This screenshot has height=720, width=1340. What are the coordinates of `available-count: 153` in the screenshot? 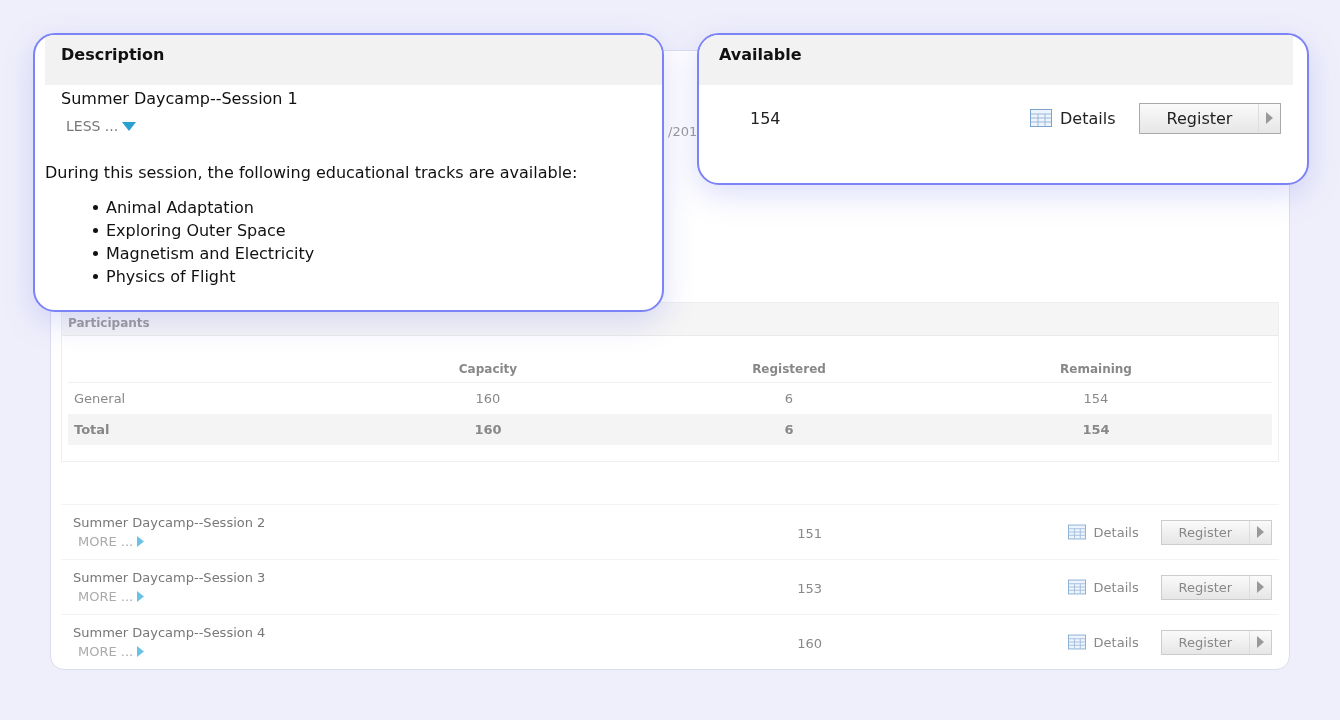 It's located at (809, 588).